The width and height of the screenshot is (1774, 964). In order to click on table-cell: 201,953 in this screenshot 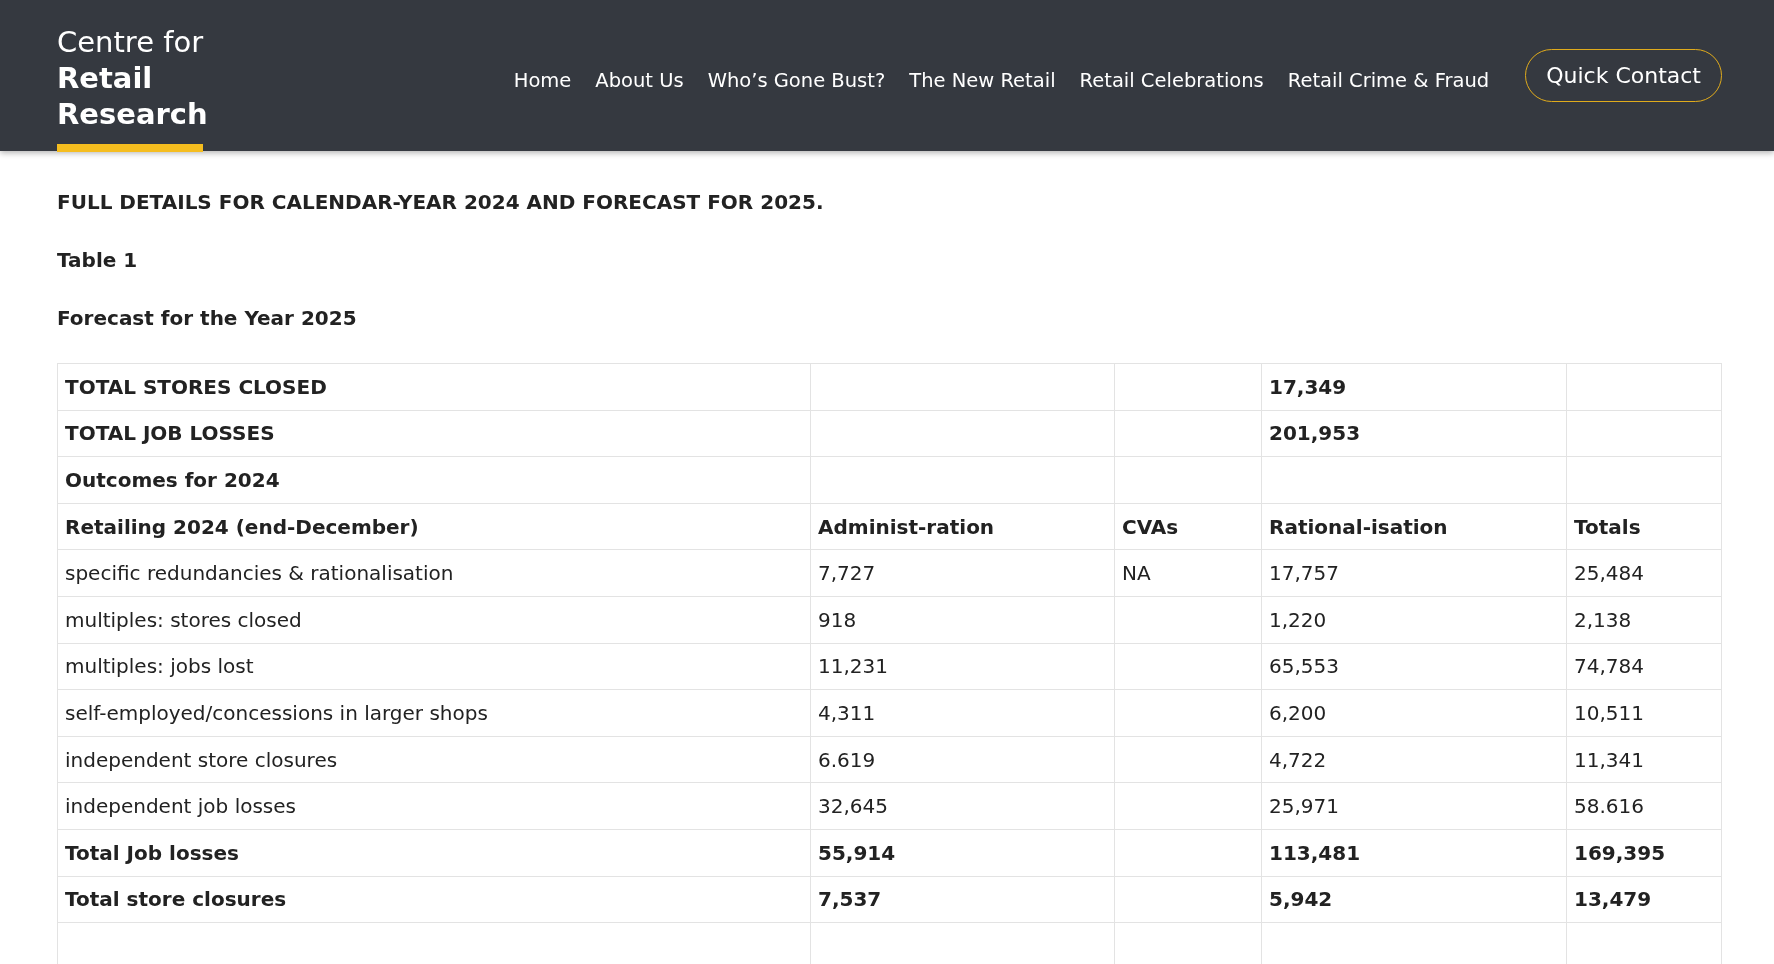, I will do `click(1414, 433)`.